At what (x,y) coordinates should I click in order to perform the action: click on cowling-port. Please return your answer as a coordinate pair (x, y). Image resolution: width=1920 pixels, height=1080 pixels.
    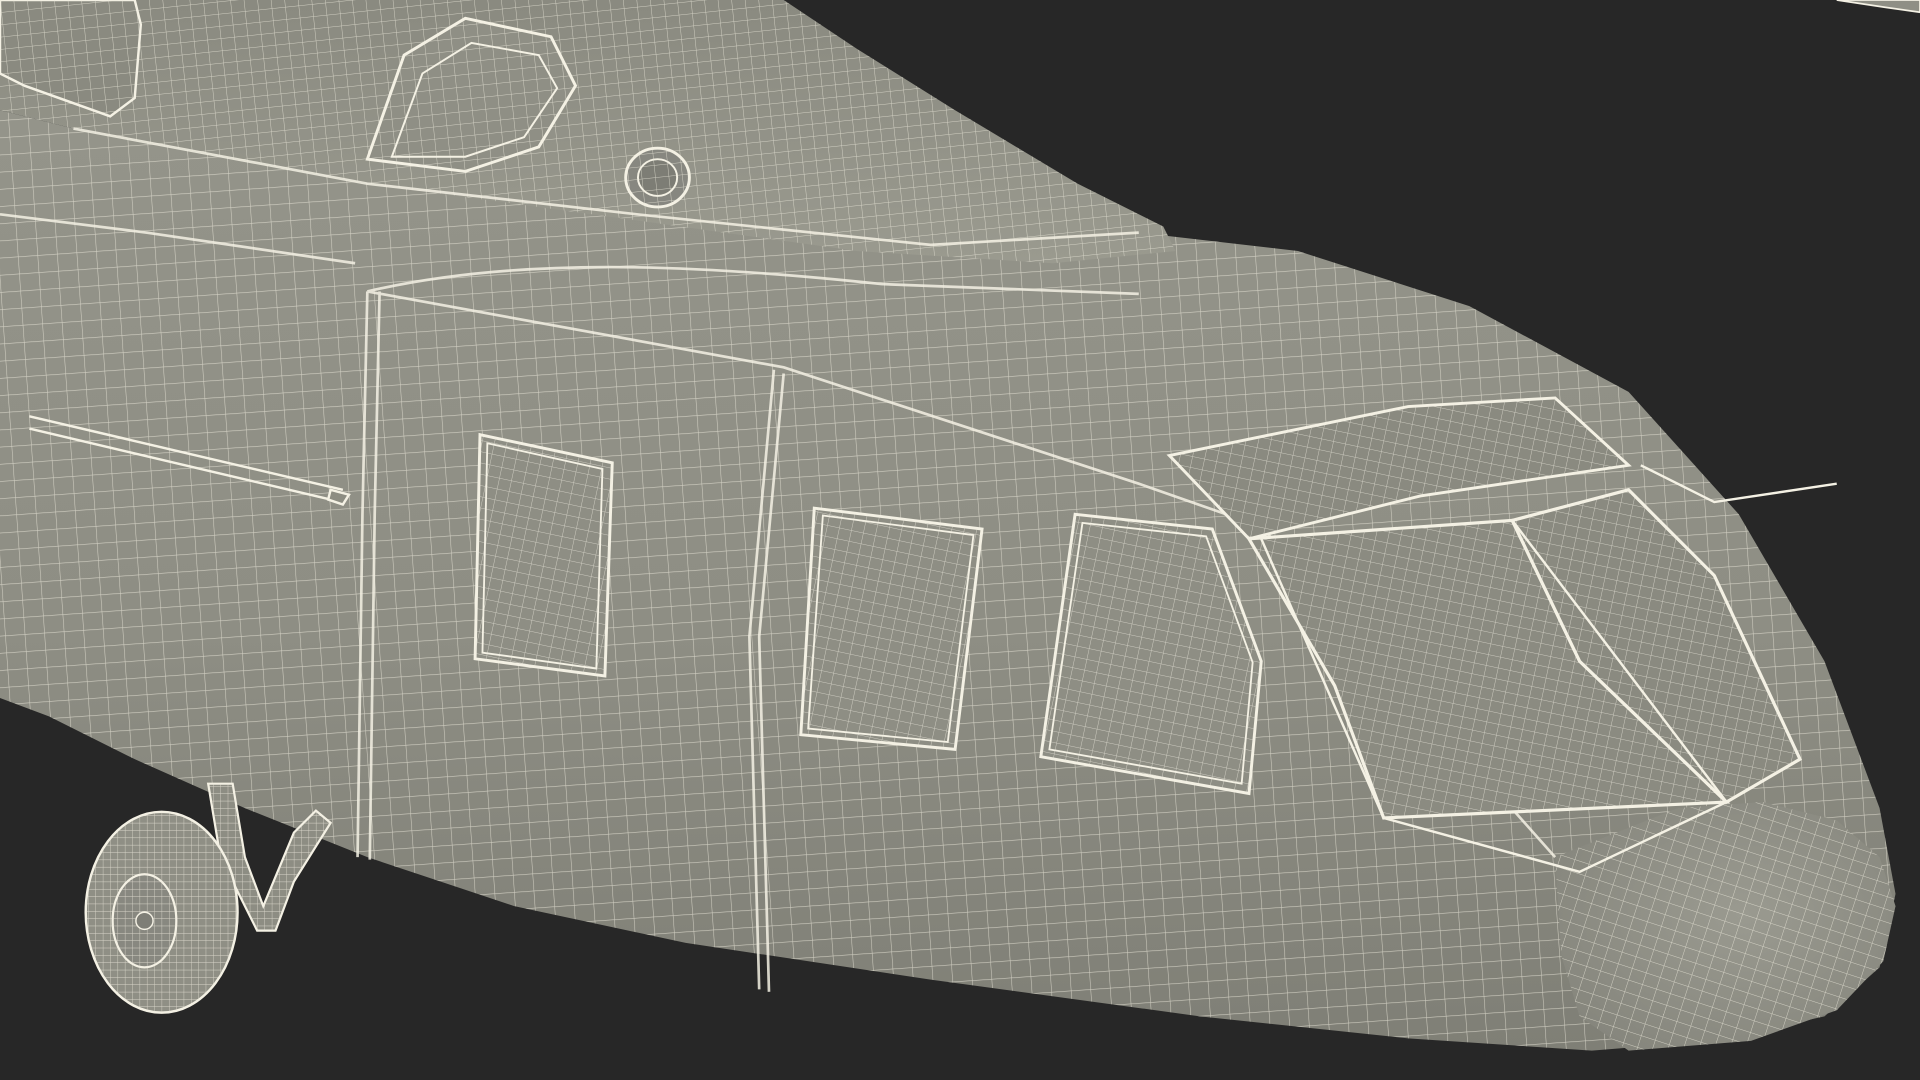
    Looking at the image, I should click on (657, 177).